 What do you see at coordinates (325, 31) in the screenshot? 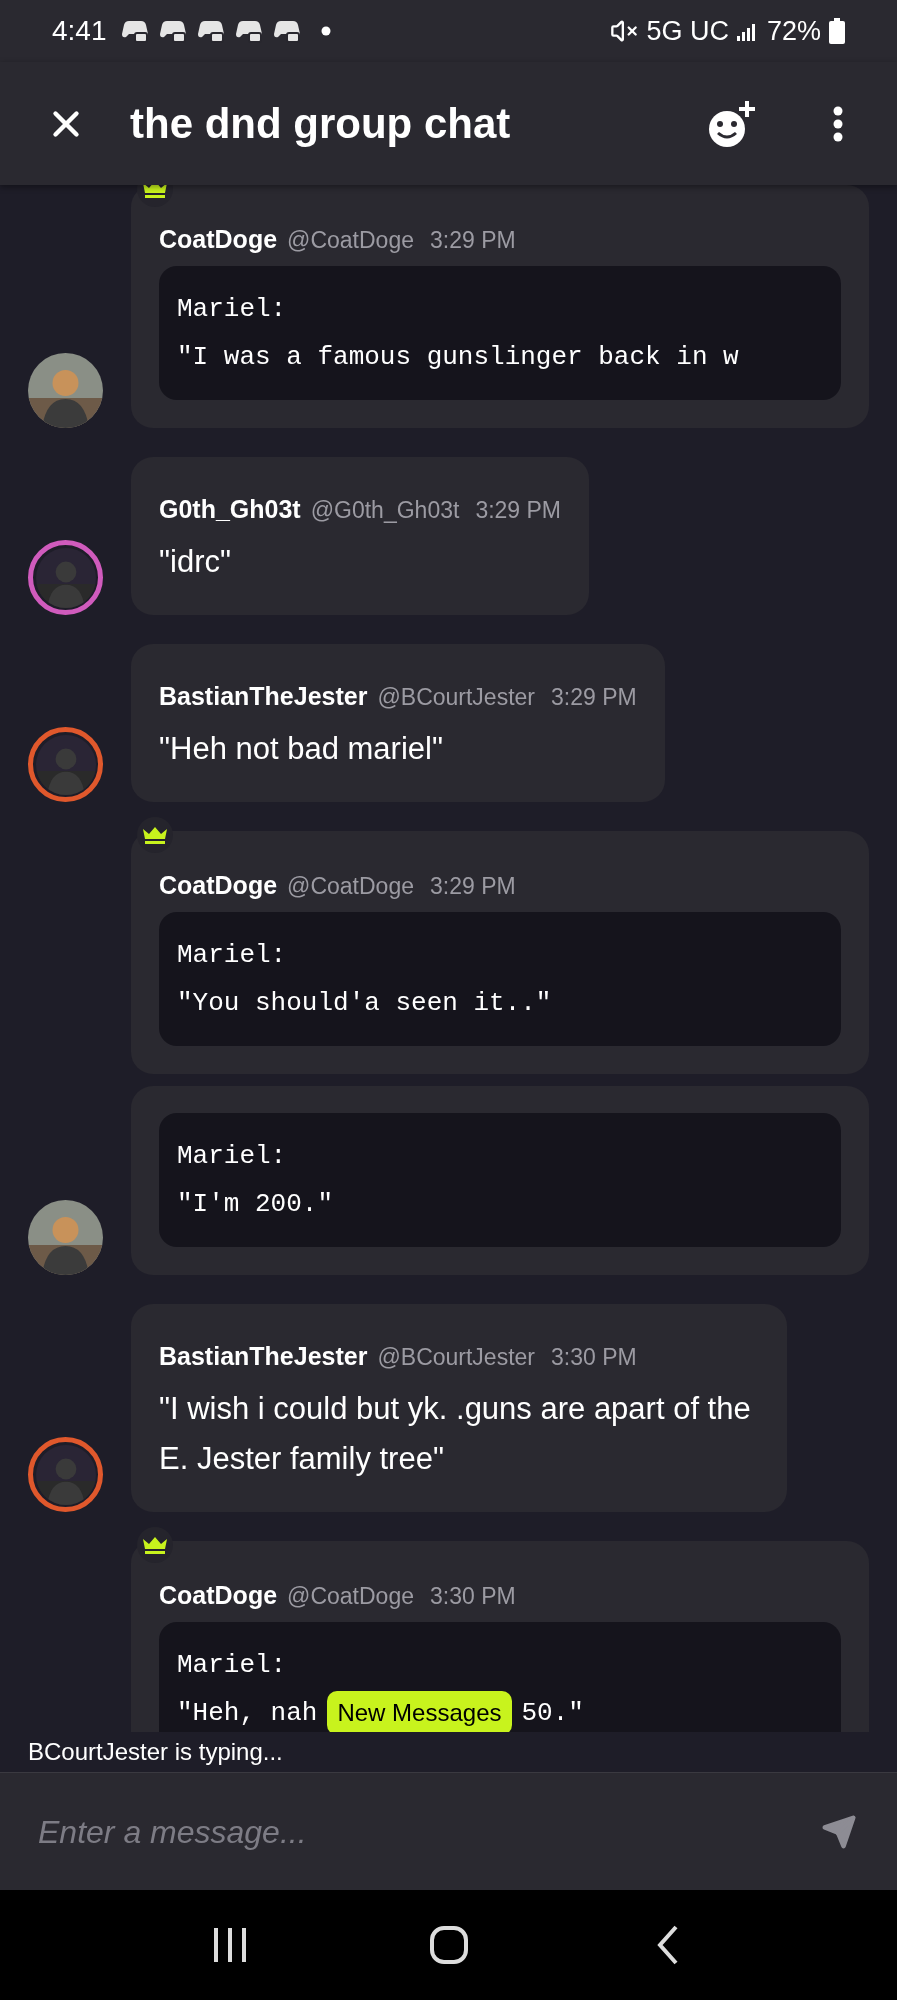
I see `dot-icon` at bounding box center [325, 31].